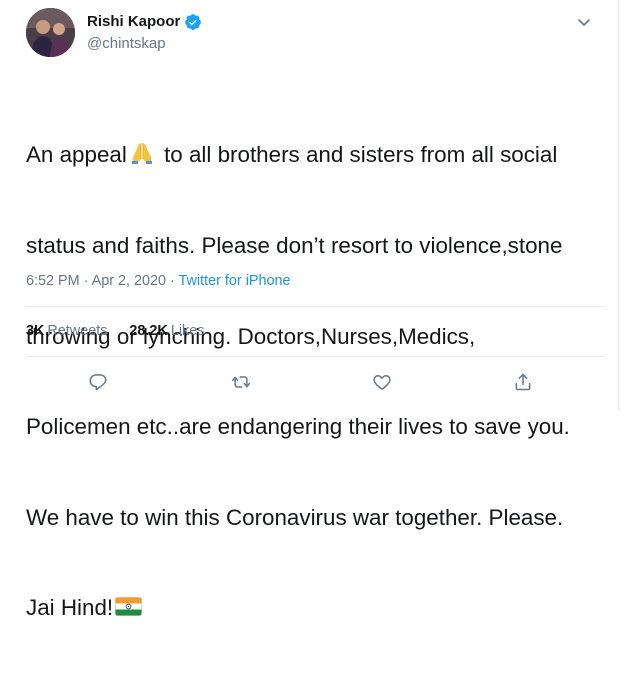 Image resolution: width=632 pixels, height=684 pixels. I want to click on heart-icon, so click(382, 382).